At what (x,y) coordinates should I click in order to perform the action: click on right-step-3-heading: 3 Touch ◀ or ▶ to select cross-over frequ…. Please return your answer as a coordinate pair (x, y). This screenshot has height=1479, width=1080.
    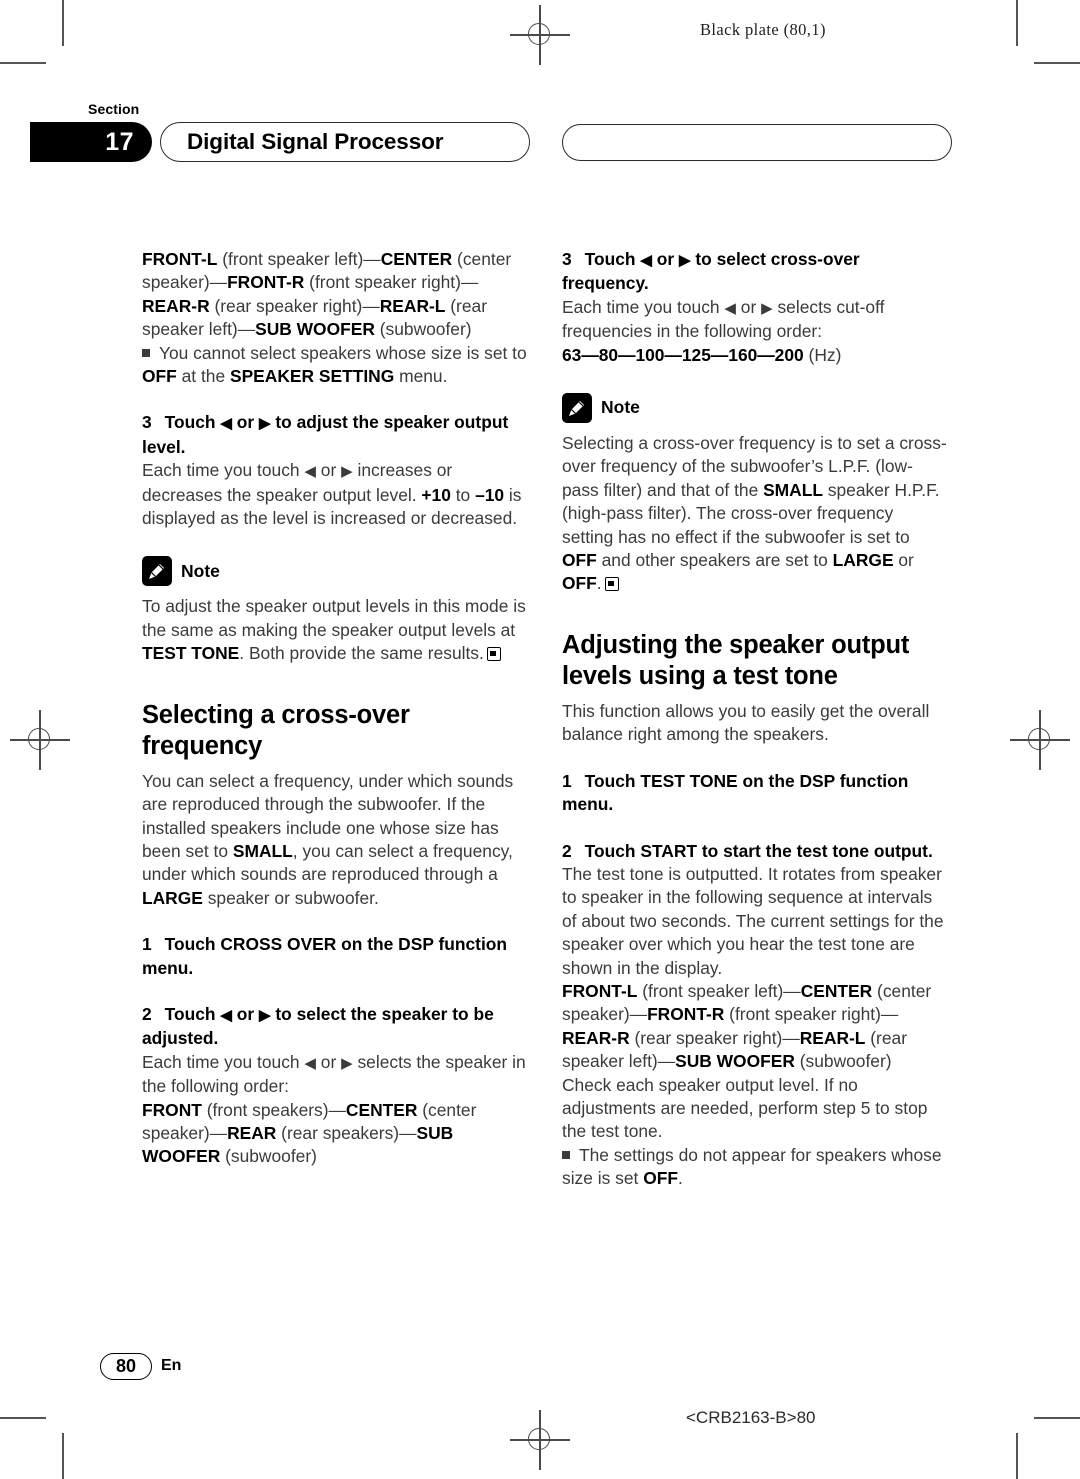
    Looking at the image, I should click on (711, 271).